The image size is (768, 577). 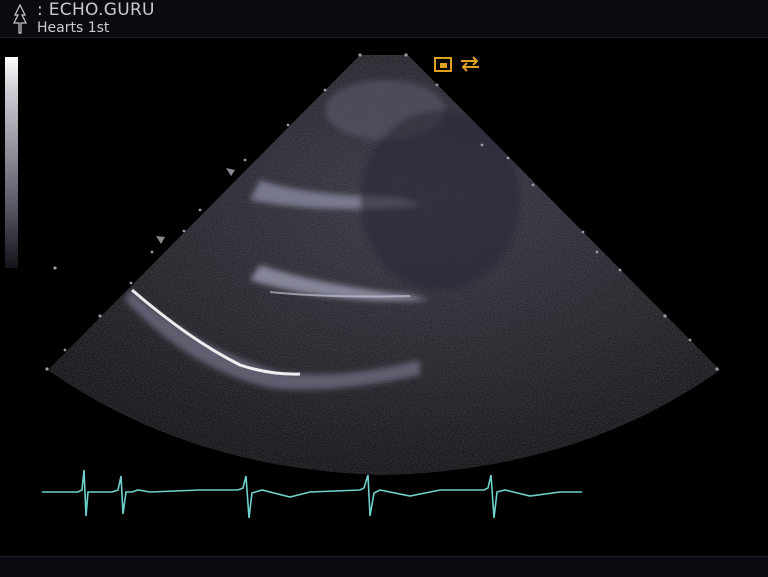 I want to click on footer-bar, so click(x=384, y=566).